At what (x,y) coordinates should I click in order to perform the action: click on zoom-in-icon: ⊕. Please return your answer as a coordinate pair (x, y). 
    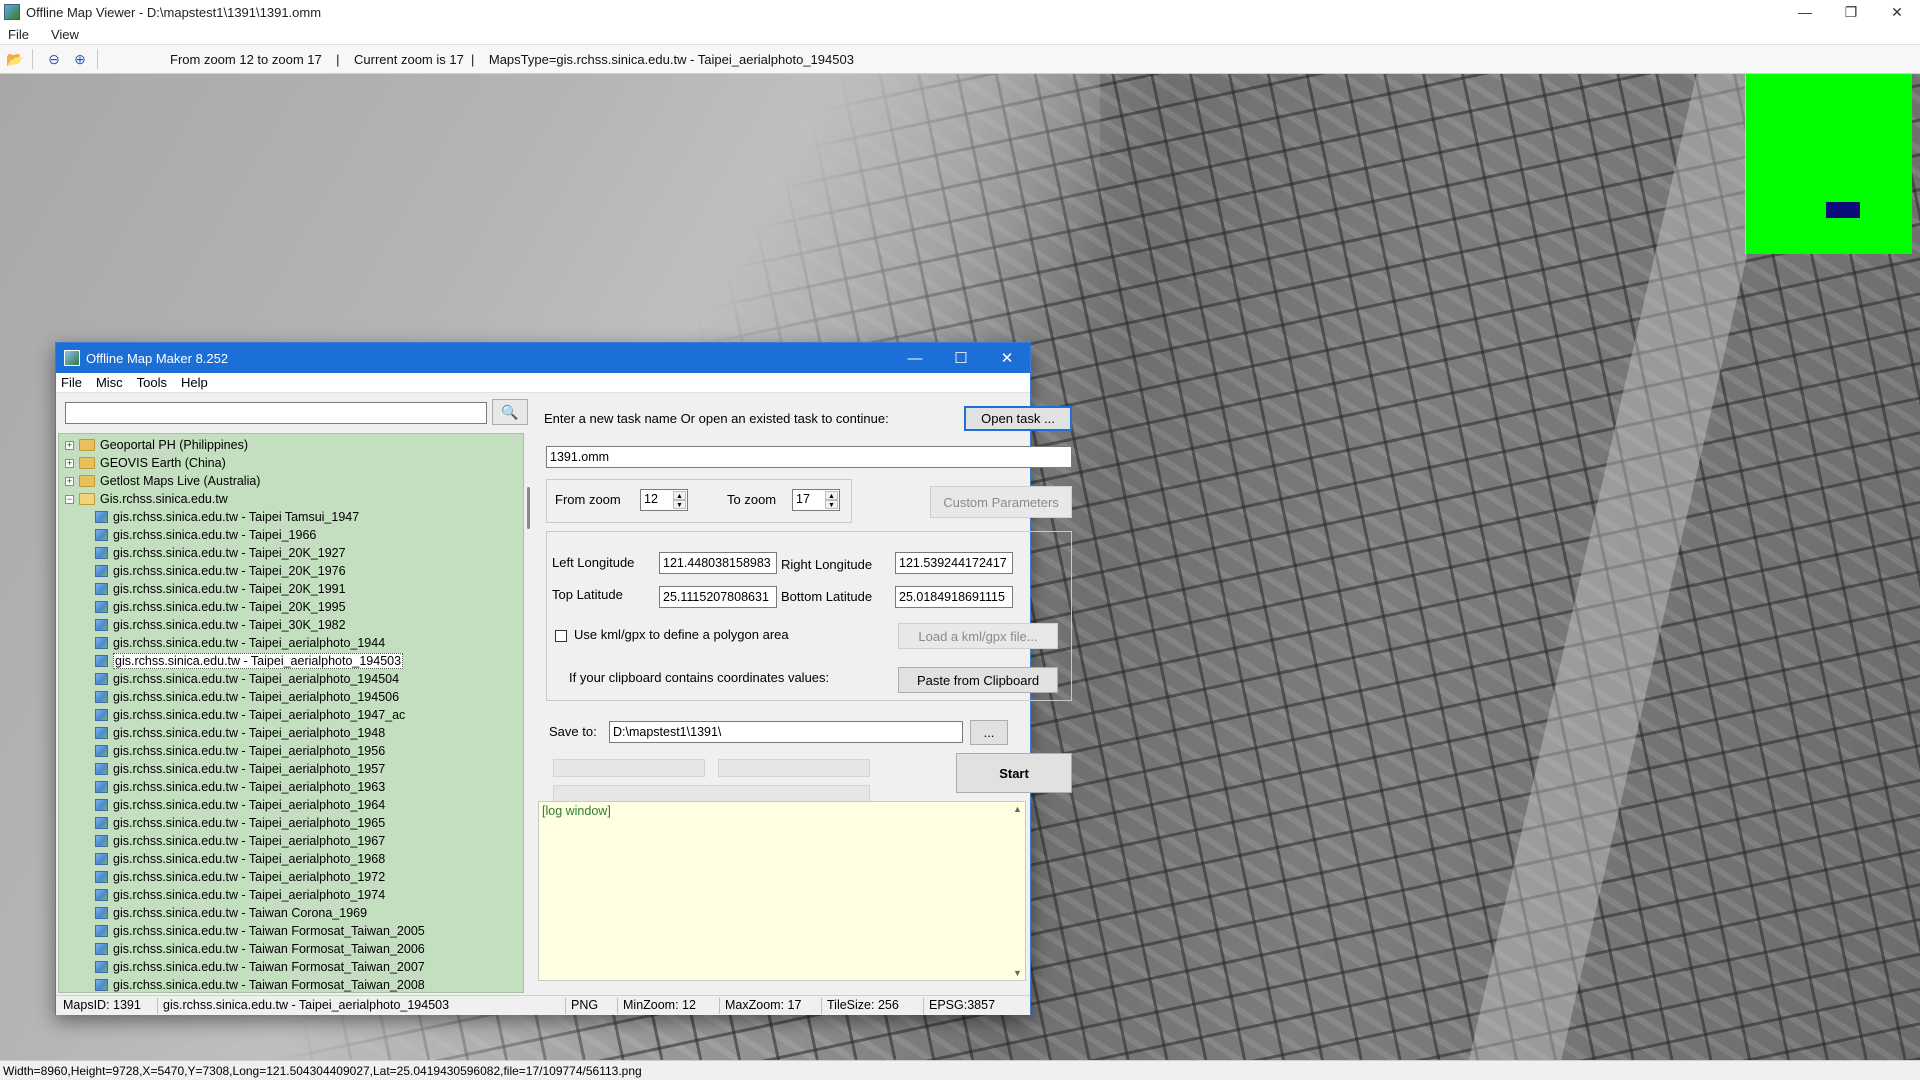
    Looking at the image, I should click on (80, 59).